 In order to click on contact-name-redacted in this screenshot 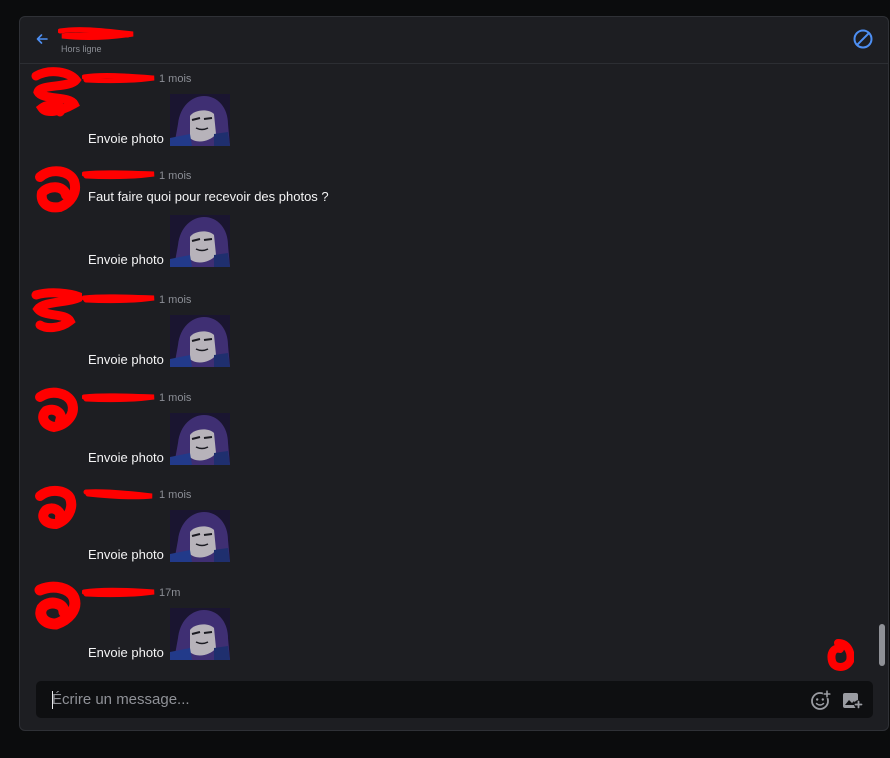, I will do `click(96, 33)`.